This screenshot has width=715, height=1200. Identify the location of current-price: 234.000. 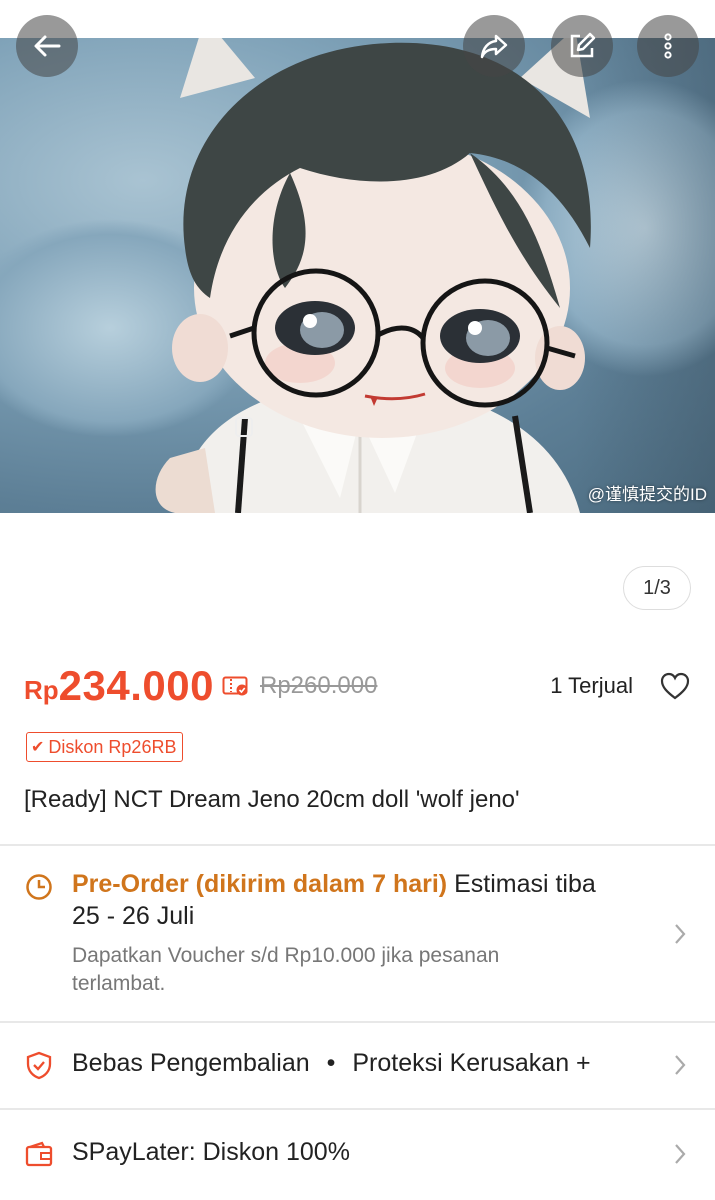
(136, 685).